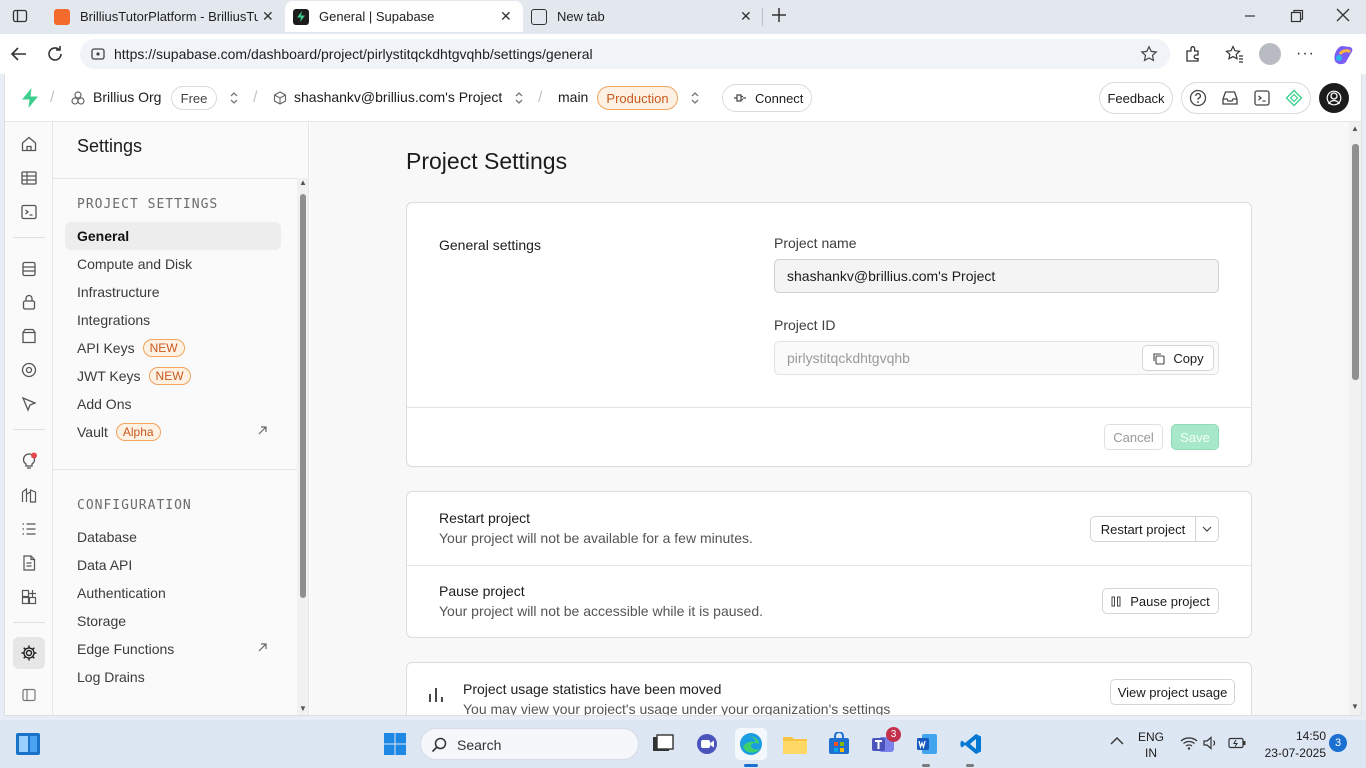 The width and height of the screenshot is (1366, 768). I want to click on close-window-icon, so click(1343, 15).